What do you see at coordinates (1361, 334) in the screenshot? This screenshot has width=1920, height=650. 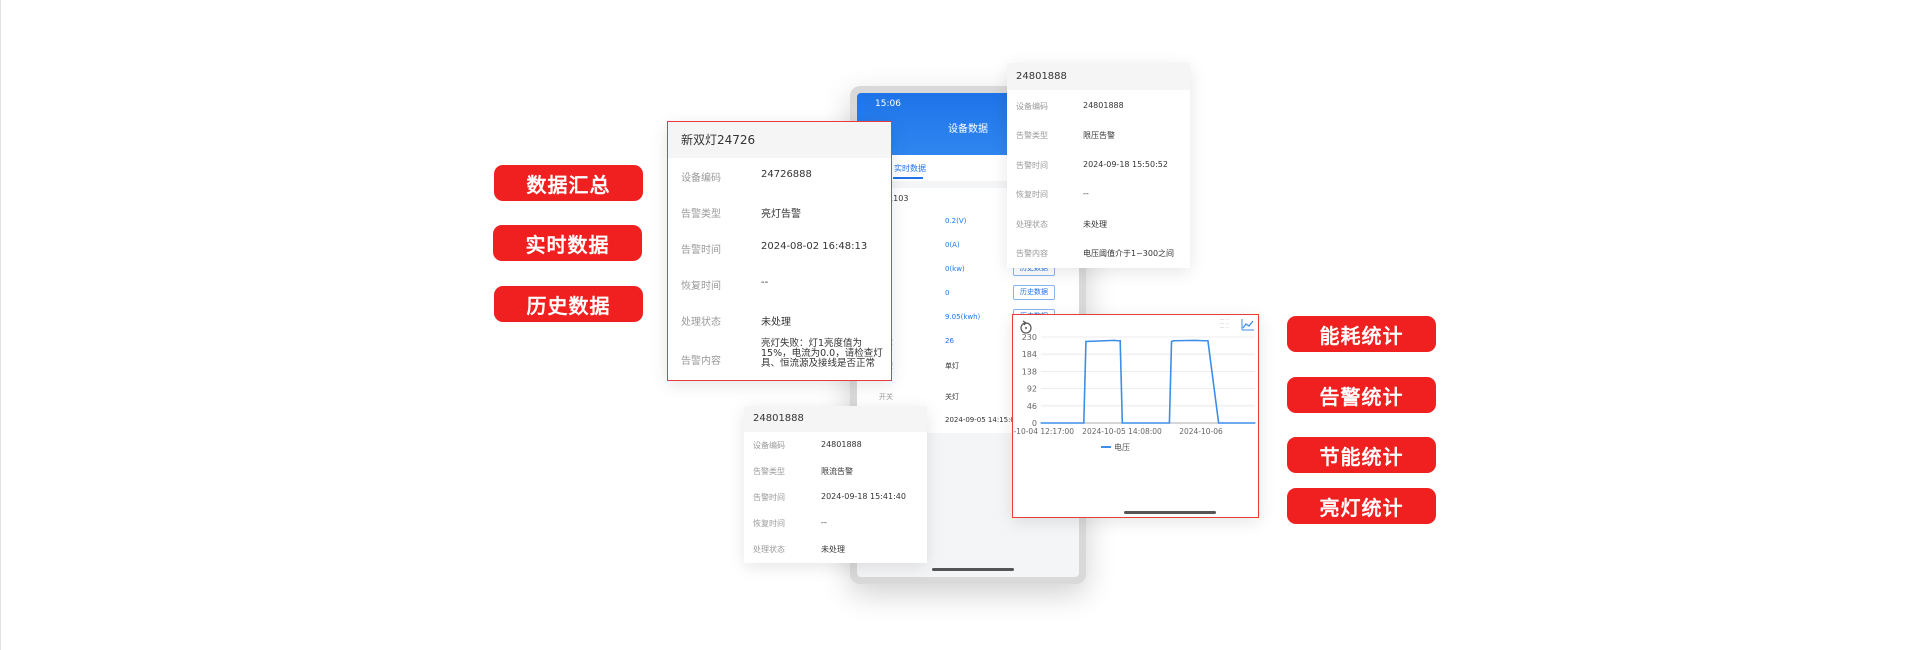 I see `feature-pill-energy-stats: 能耗统计` at bounding box center [1361, 334].